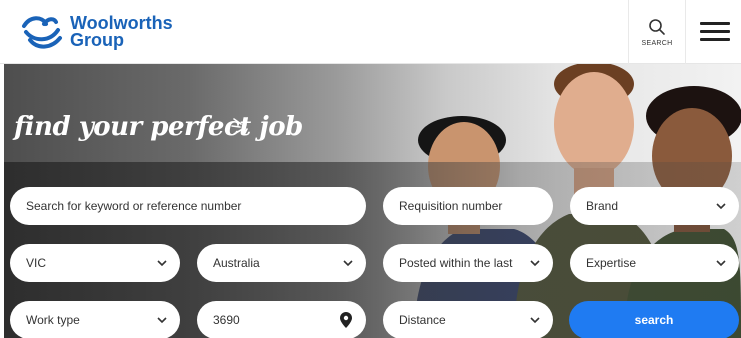  I want to click on hero-headline: find your perfect job, so click(158, 127).